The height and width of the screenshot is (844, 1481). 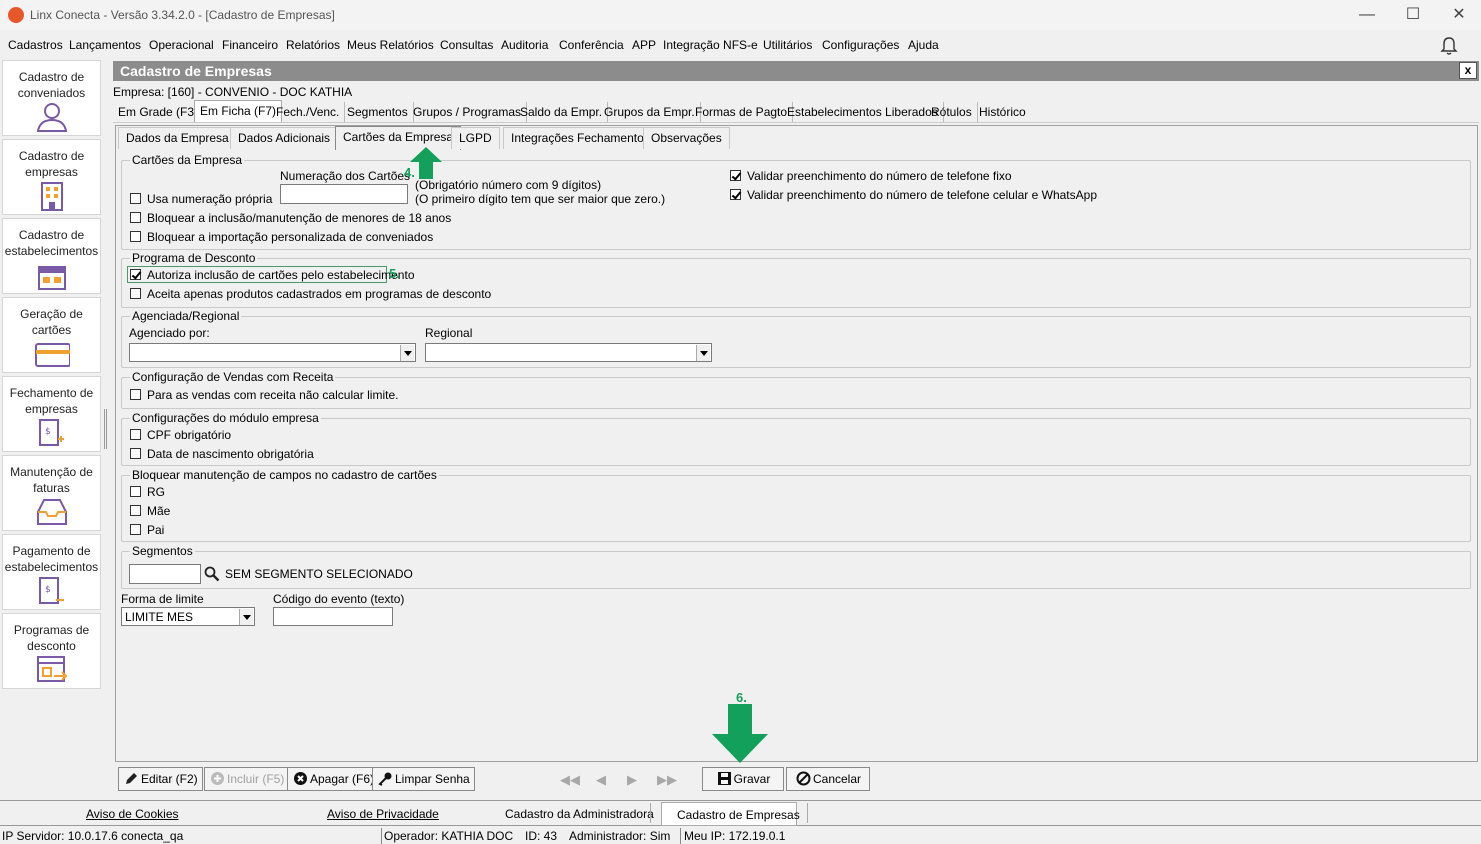 I want to click on menu-relatorios: Relatórios, so click(x=313, y=45).